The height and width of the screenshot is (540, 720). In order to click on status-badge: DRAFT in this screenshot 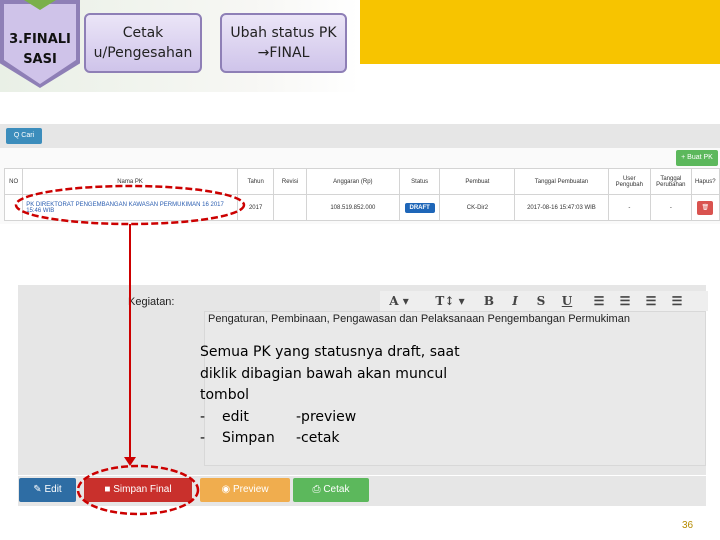, I will do `click(419, 207)`.